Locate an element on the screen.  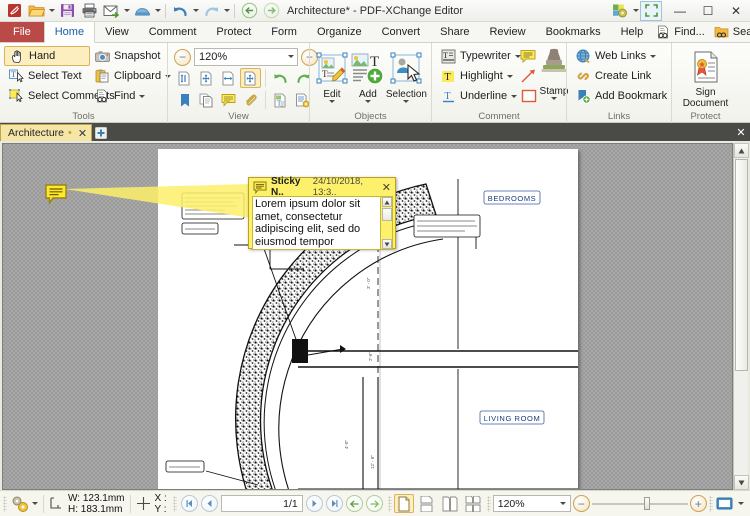
tab-comment: Comment is located at coordinates (173, 32).